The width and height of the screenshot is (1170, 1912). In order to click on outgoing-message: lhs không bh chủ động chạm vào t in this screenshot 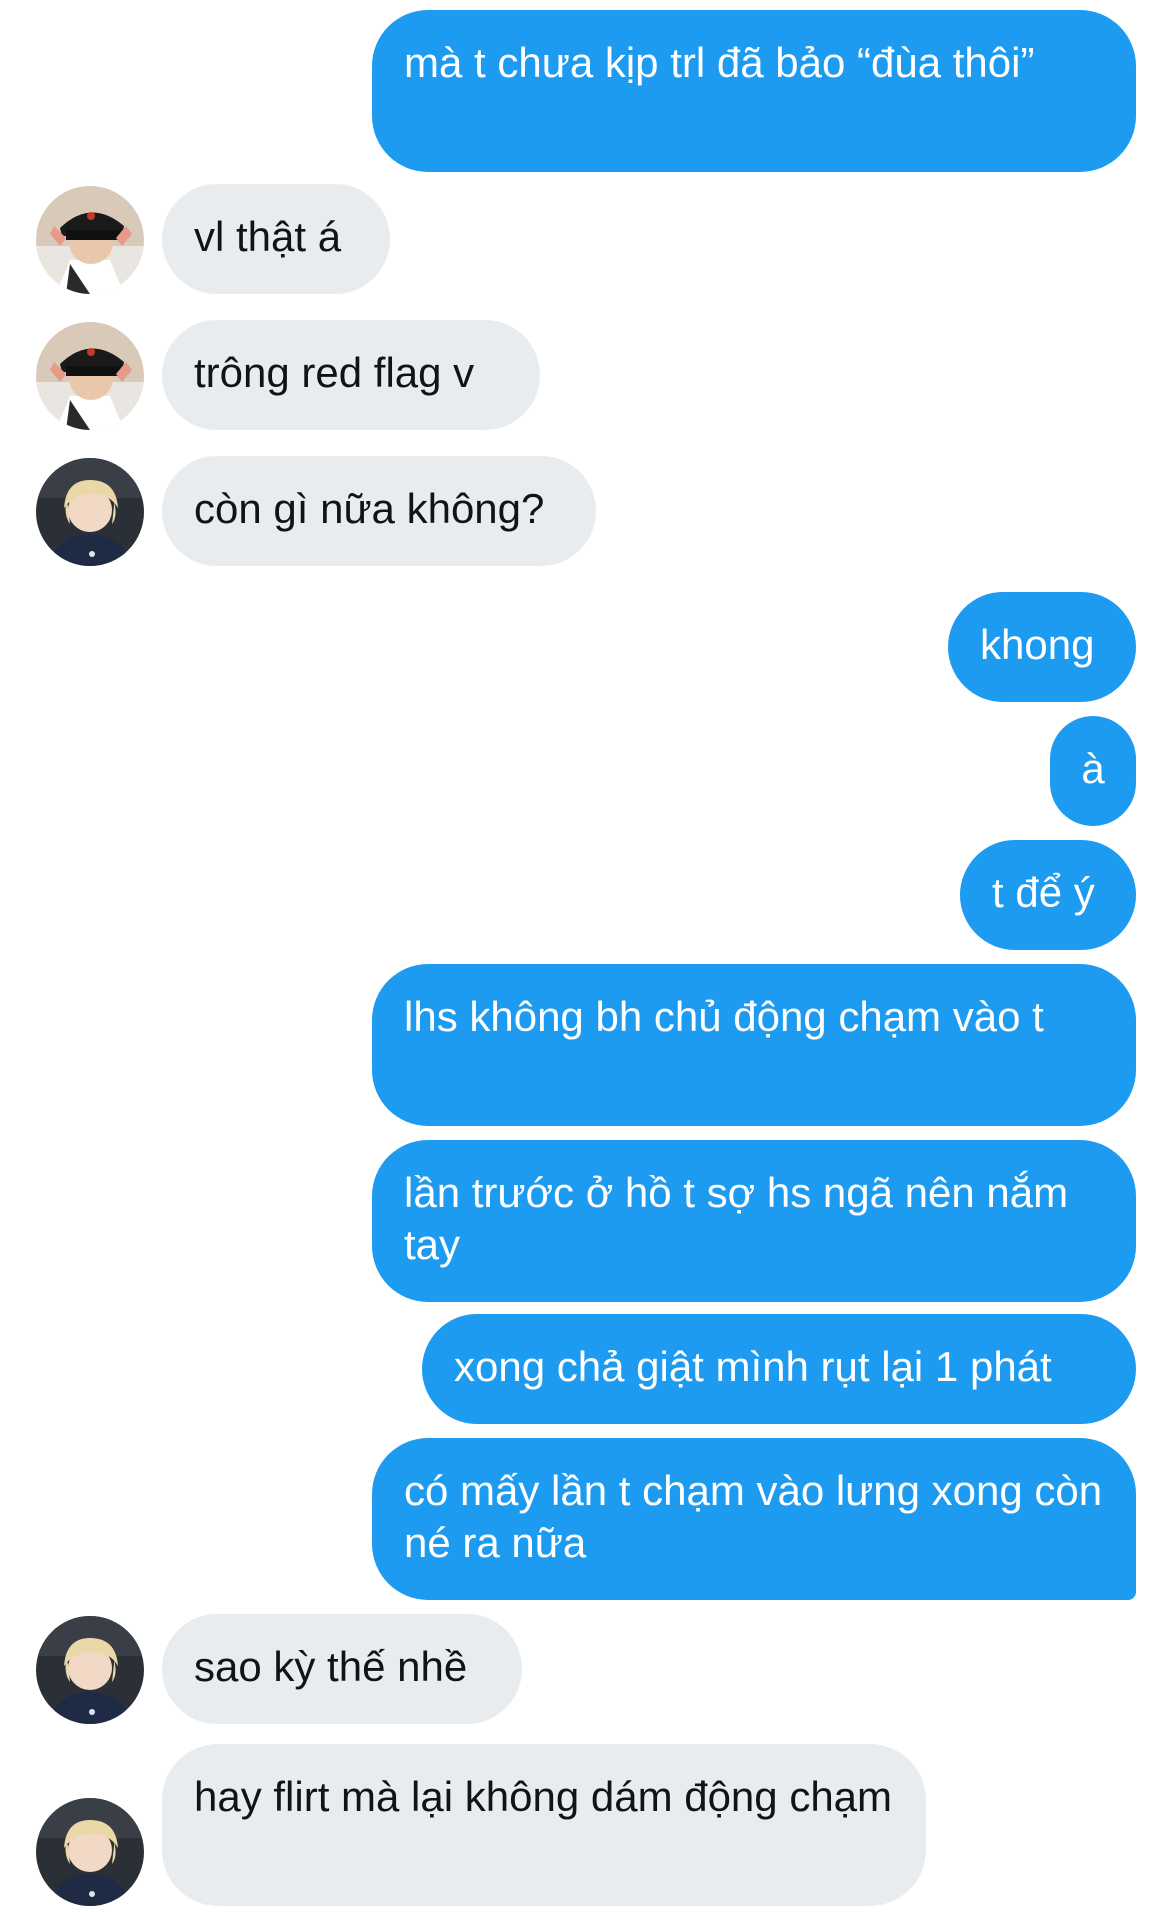, I will do `click(754, 1045)`.